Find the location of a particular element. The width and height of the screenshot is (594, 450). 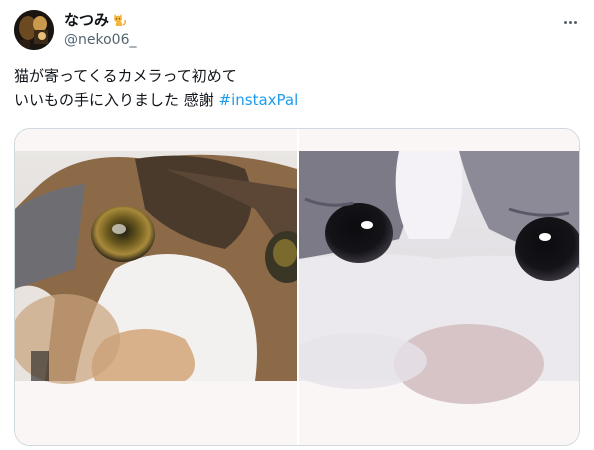

tweet-line-2: いいもの手に入りました 感謝 #instaxPal is located at coordinates (294, 100).